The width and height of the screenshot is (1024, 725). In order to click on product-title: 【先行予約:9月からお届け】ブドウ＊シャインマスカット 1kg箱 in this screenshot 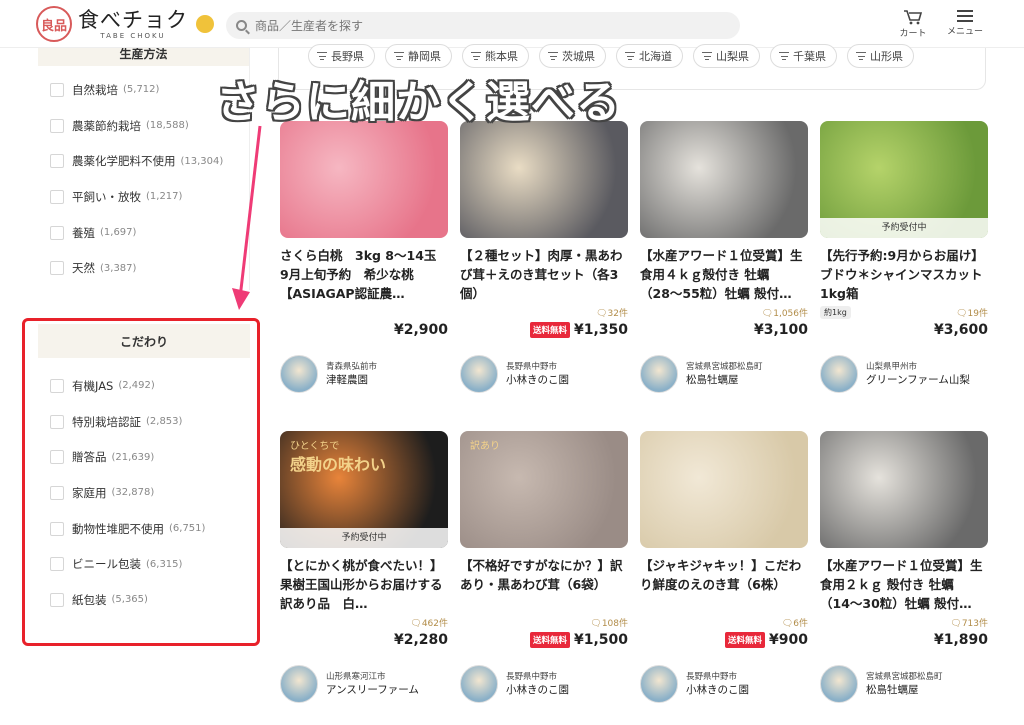, I will do `click(904, 274)`.